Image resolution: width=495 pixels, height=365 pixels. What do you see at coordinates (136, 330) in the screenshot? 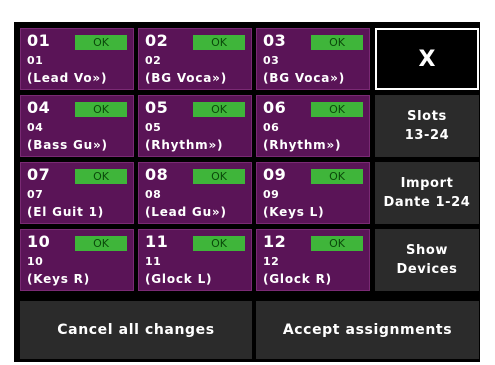
I see `cancel-all-changes-button: Cancel all changes` at bounding box center [136, 330].